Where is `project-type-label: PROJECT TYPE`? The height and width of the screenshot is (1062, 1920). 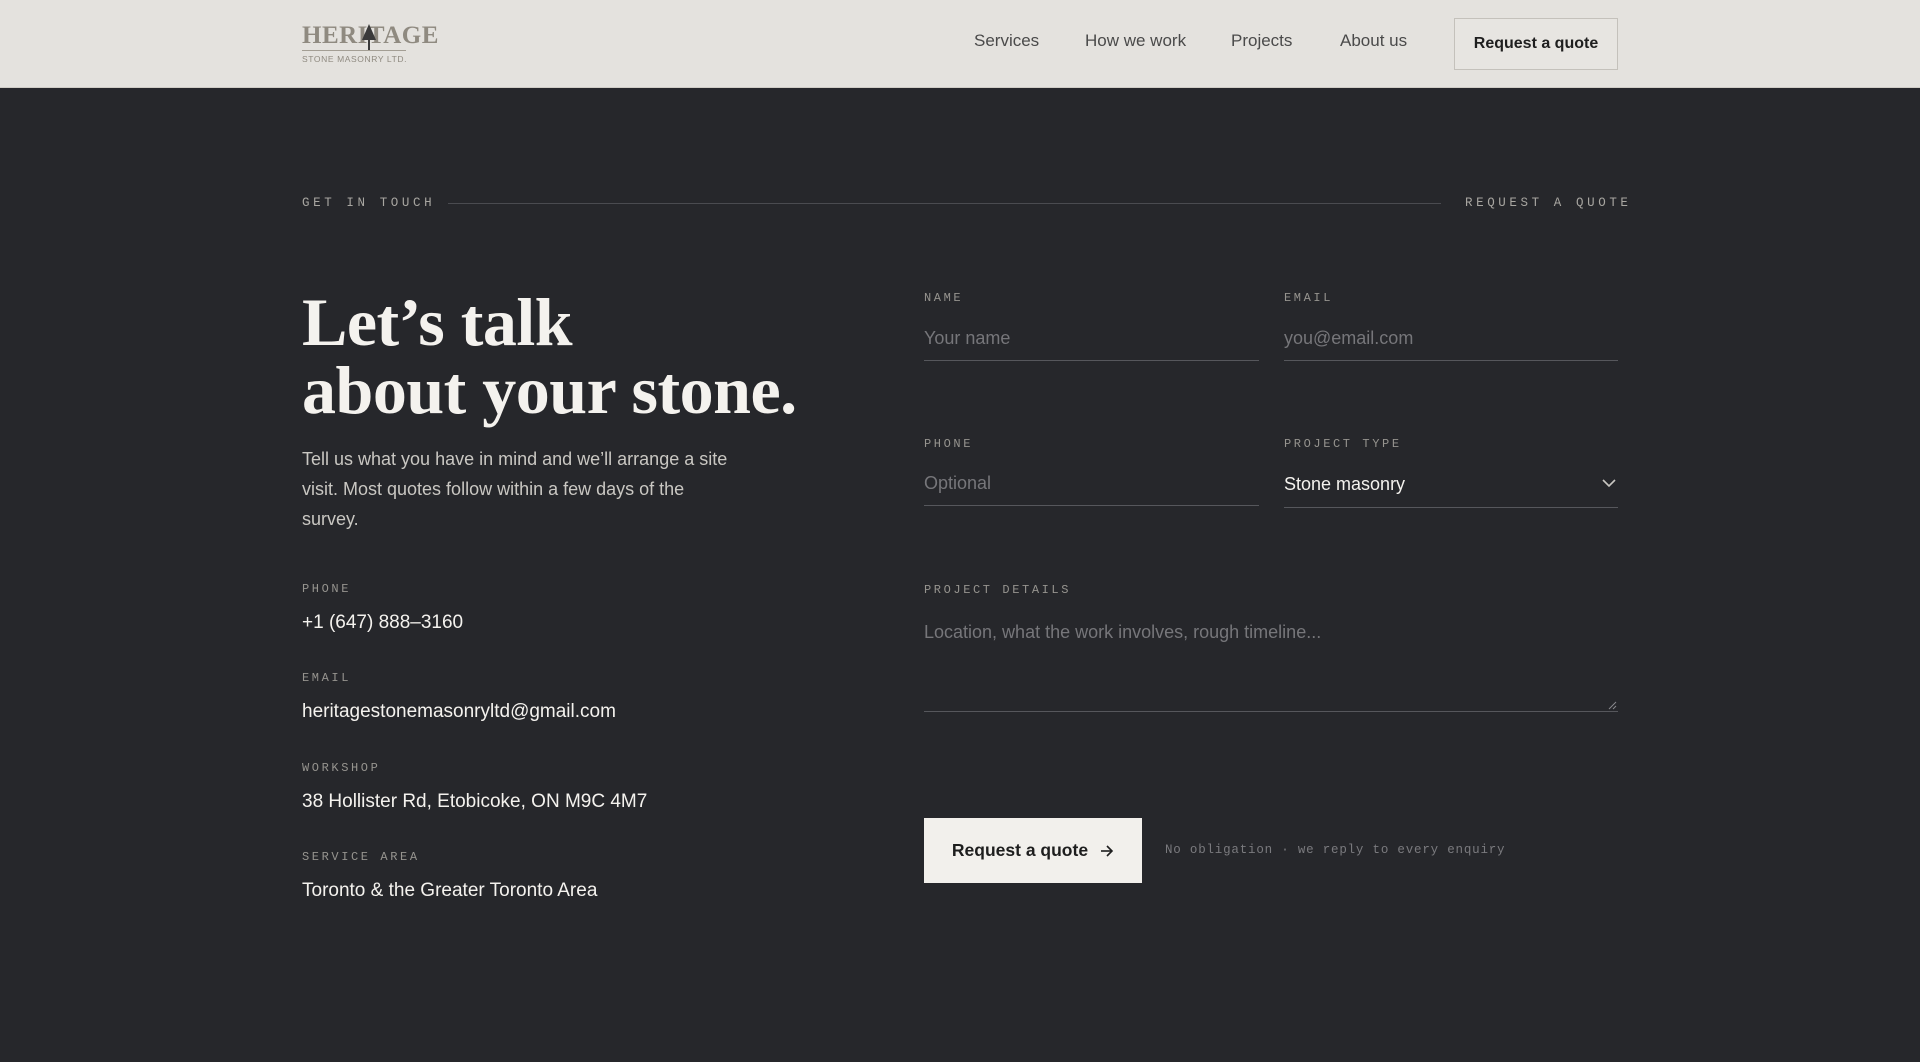 project-type-label: PROJECT TYPE is located at coordinates (1343, 444).